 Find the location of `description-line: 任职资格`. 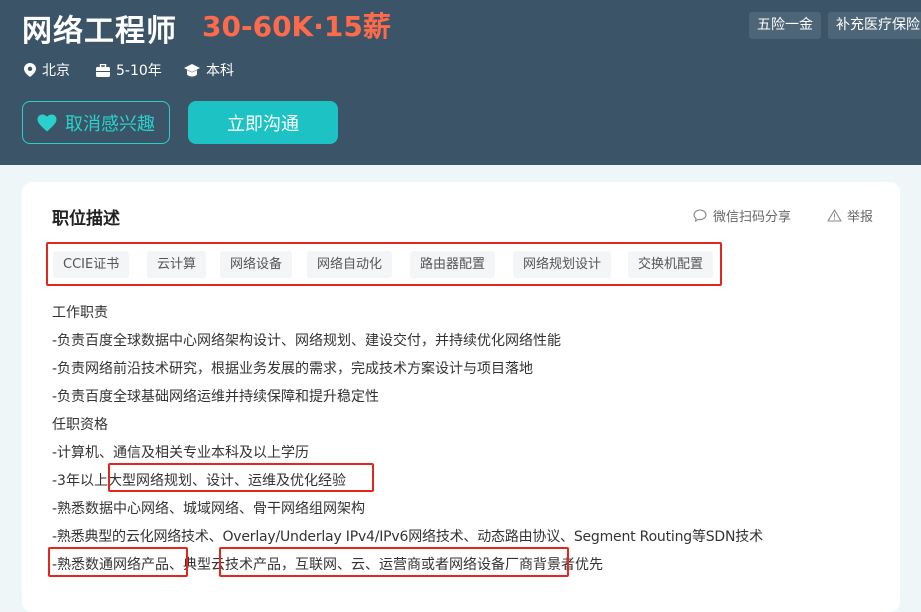

description-line: 任职资格 is located at coordinates (80, 425).